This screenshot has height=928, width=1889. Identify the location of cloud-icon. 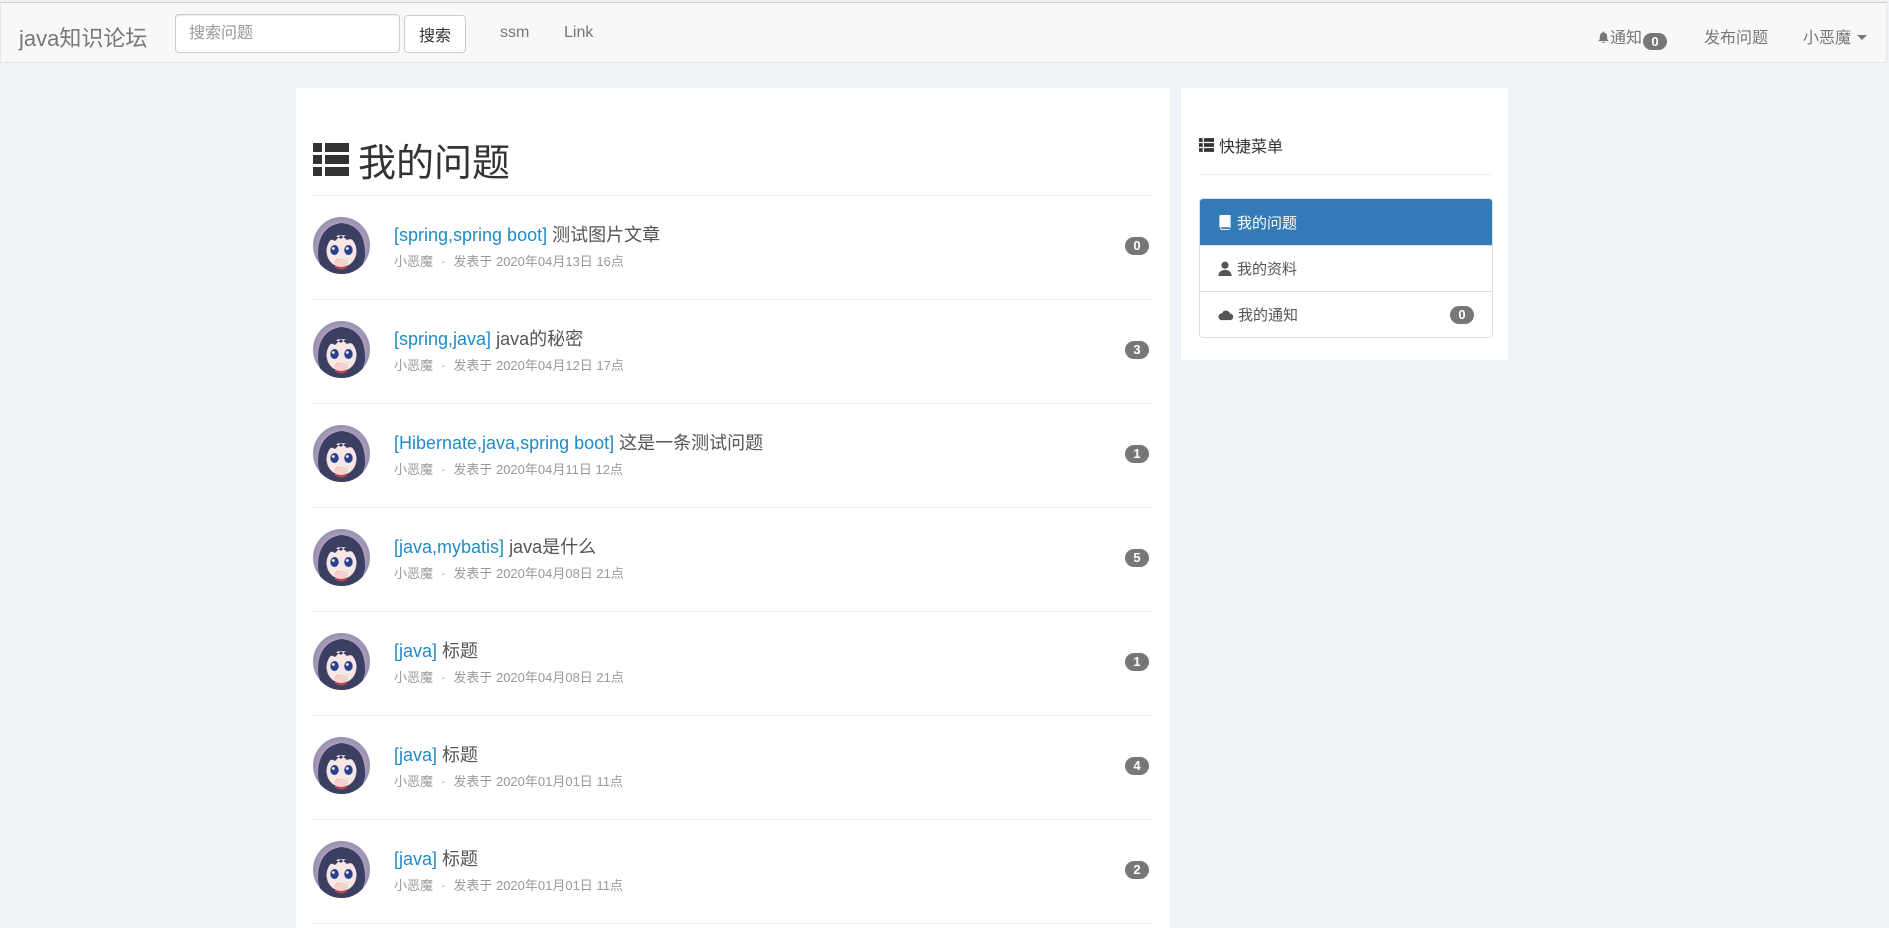
(1225, 315).